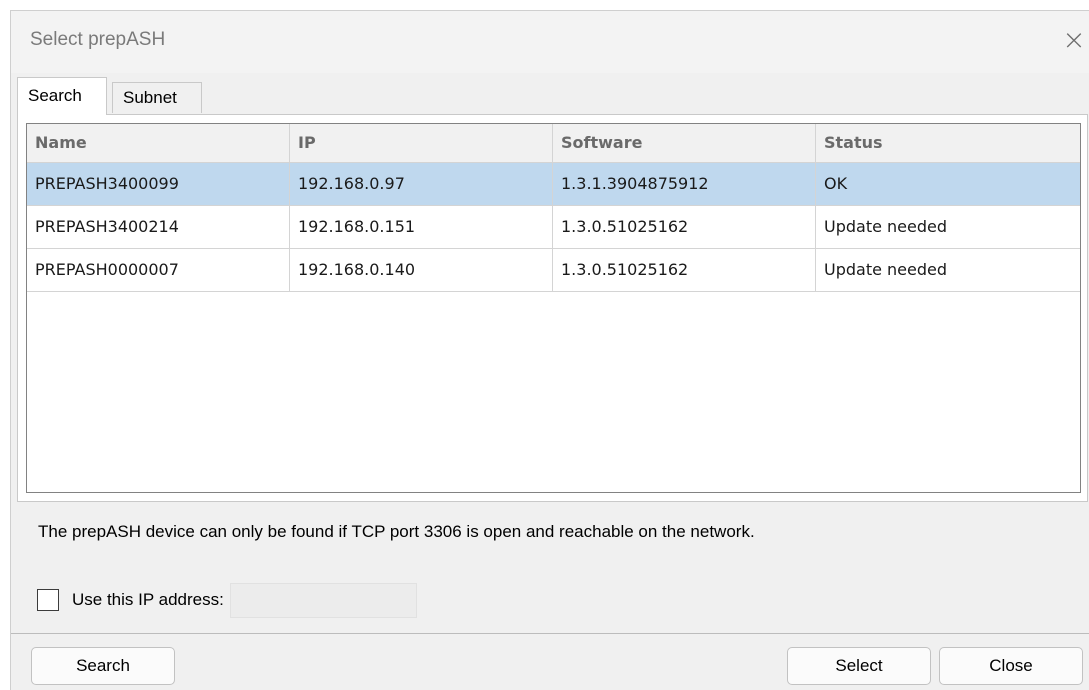  Describe the element at coordinates (948, 143) in the screenshot. I see `column-header-status: Status` at that location.